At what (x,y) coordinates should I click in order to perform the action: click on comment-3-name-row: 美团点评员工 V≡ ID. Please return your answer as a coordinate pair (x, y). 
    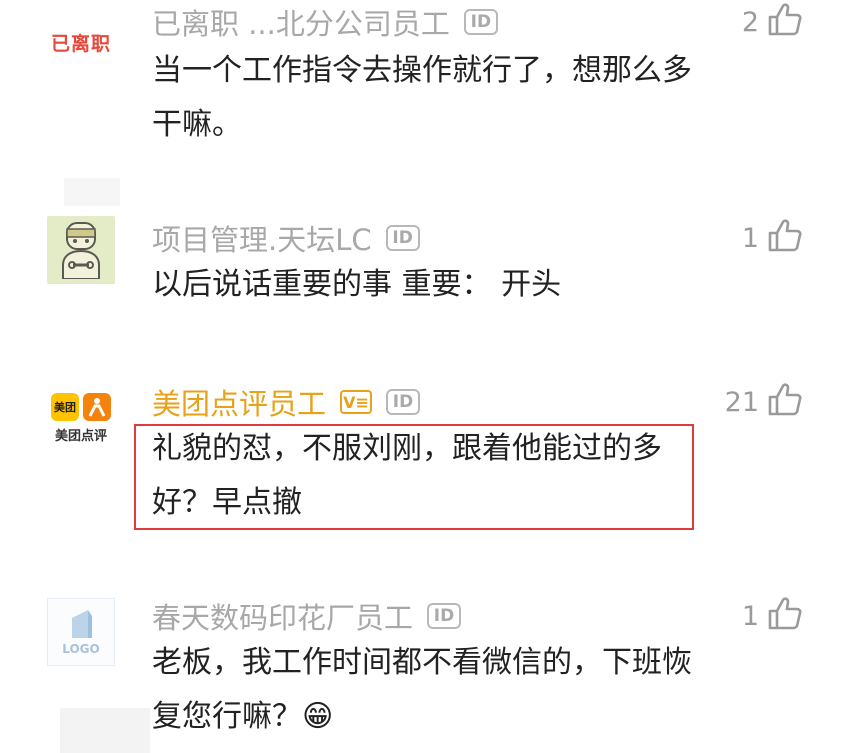
    Looking at the image, I should click on (286, 402).